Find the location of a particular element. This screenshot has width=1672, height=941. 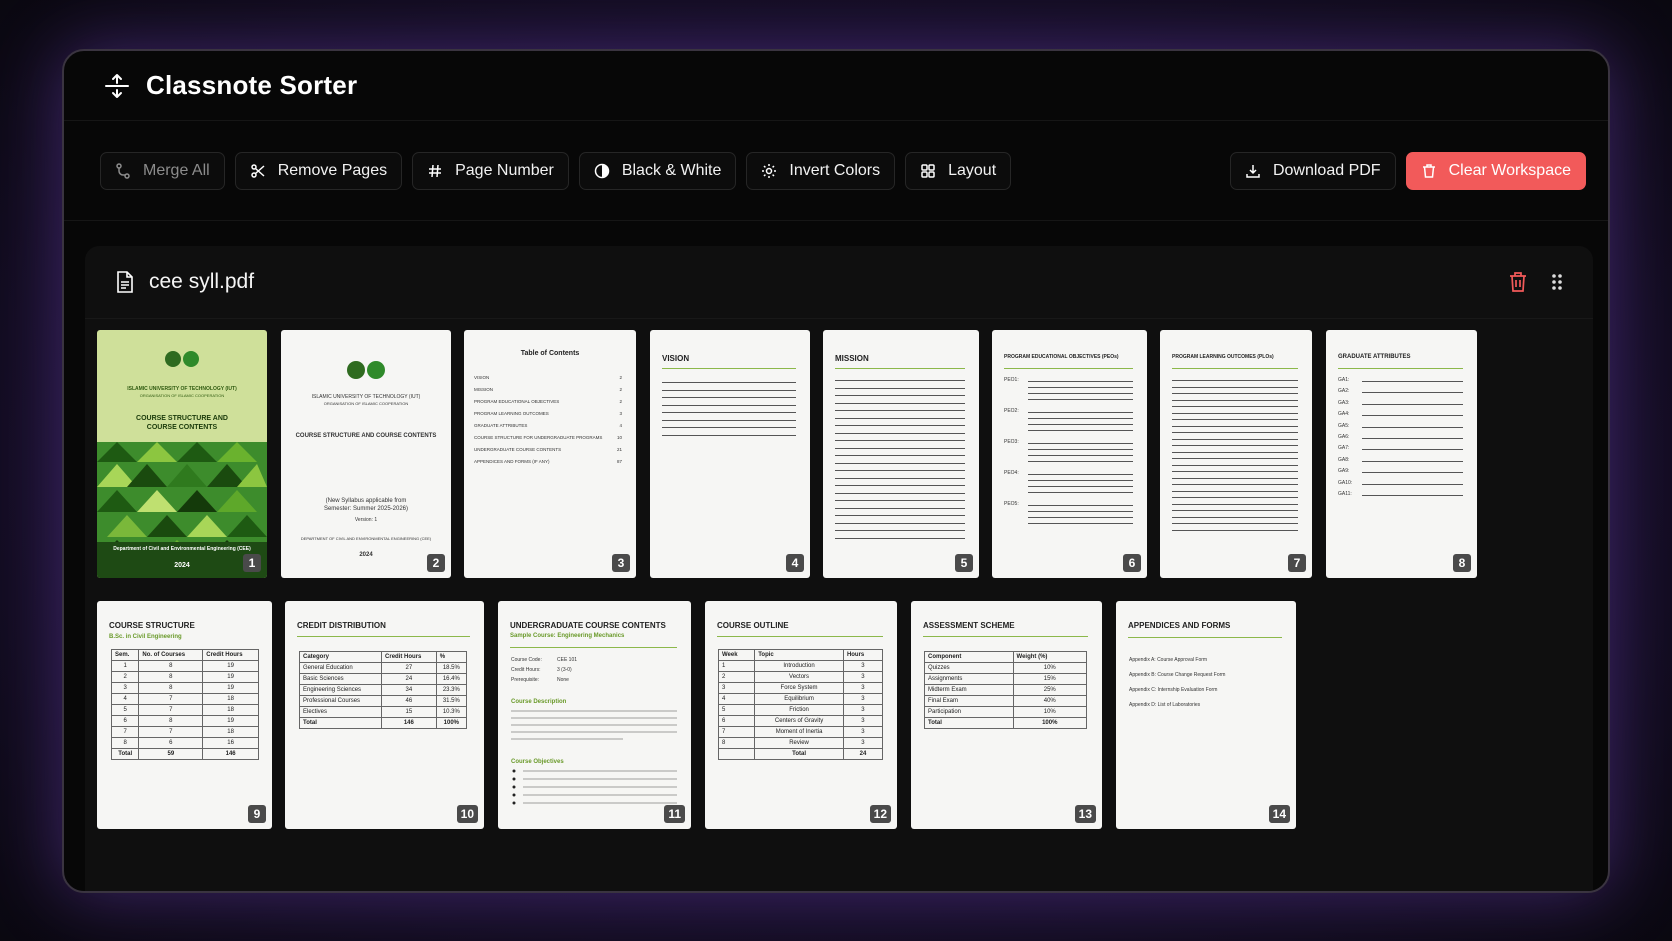

layout-button: Layout is located at coordinates (958, 170).